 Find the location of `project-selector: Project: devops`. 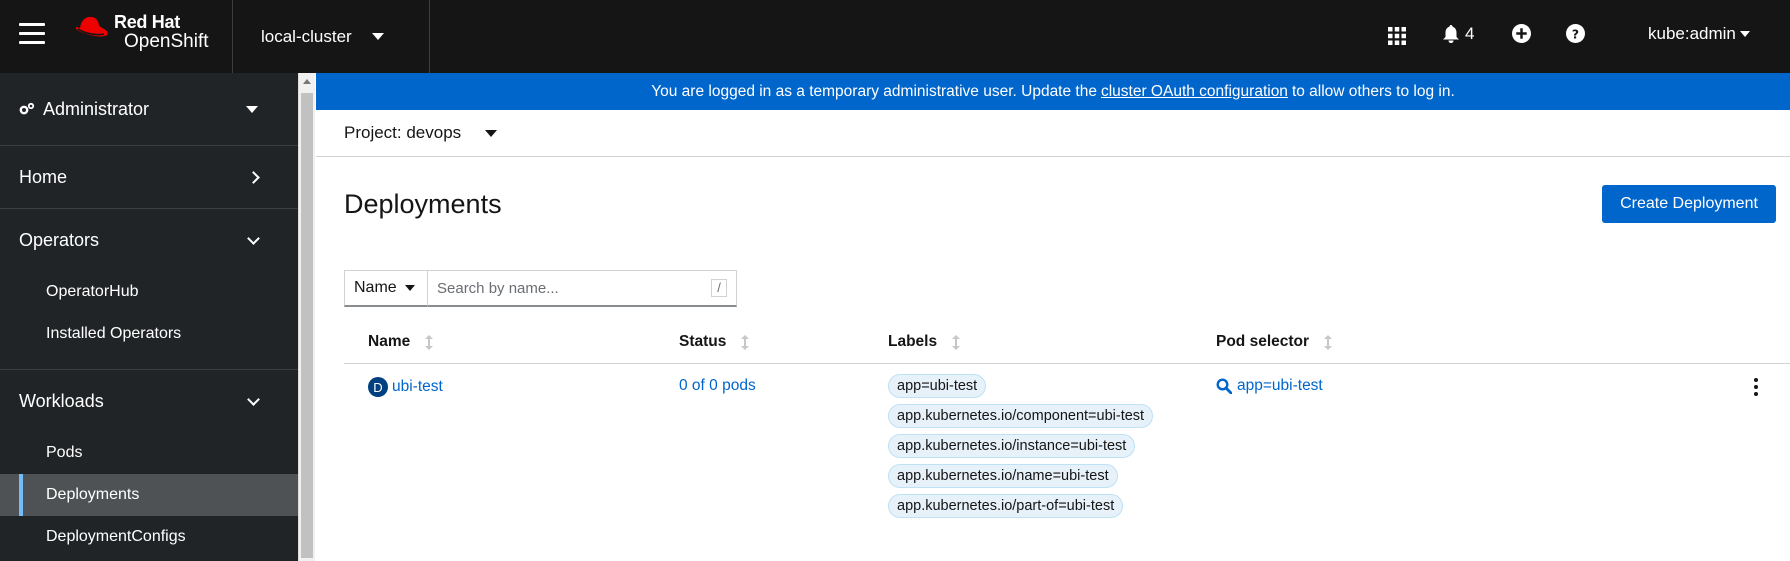

project-selector: Project: devops is located at coordinates (1053, 133).